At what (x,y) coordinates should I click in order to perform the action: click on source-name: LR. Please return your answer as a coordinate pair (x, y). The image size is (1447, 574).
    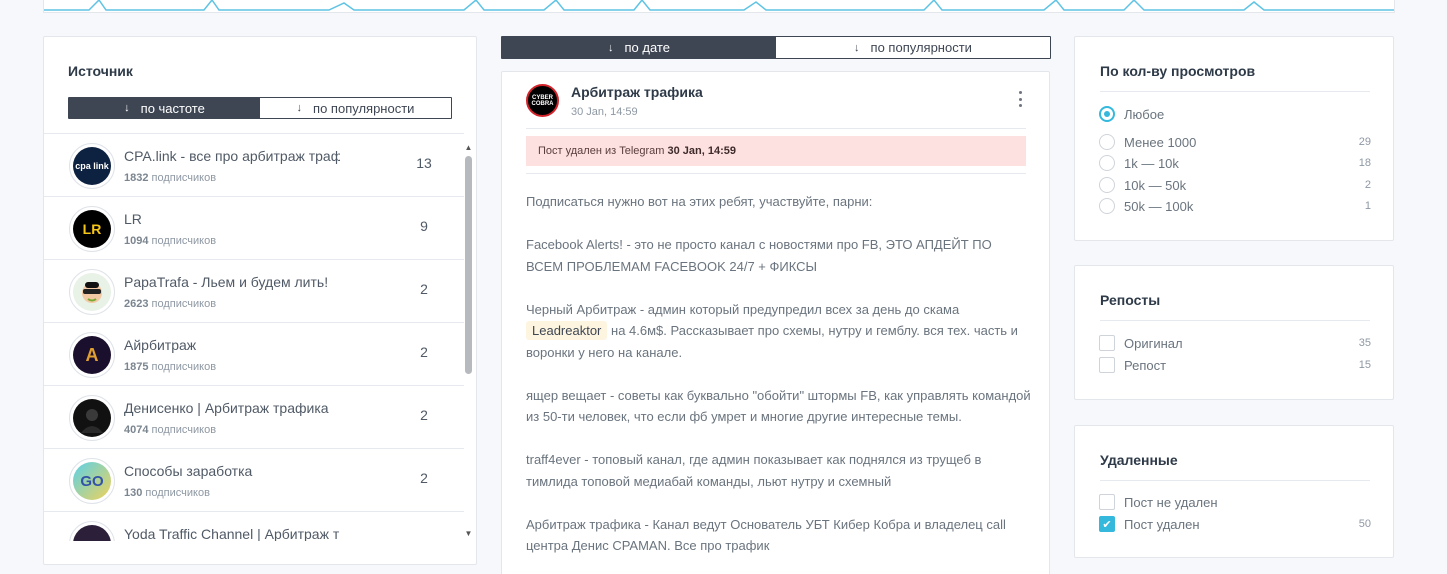
    Looking at the image, I should click on (133, 219).